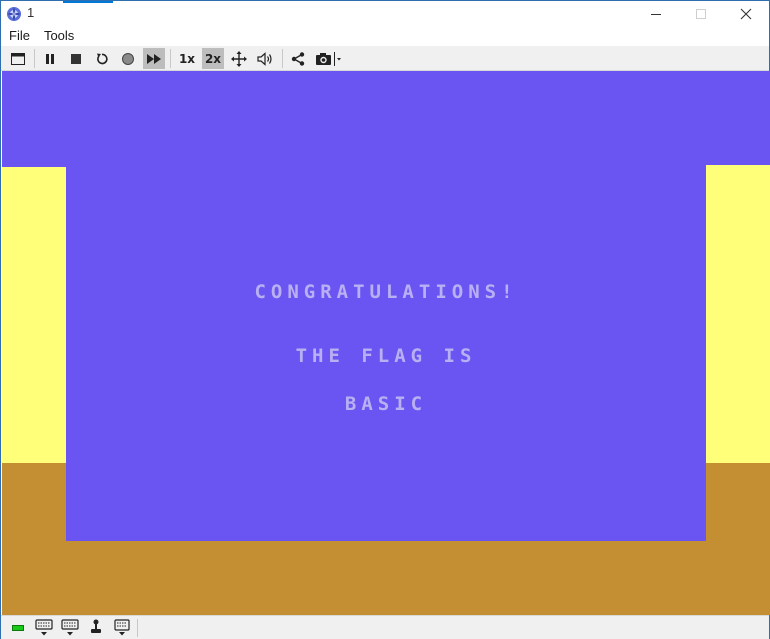 This screenshot has height=639, width=770. I want to click on speed-1x-button: 1x, so click(187, 58).